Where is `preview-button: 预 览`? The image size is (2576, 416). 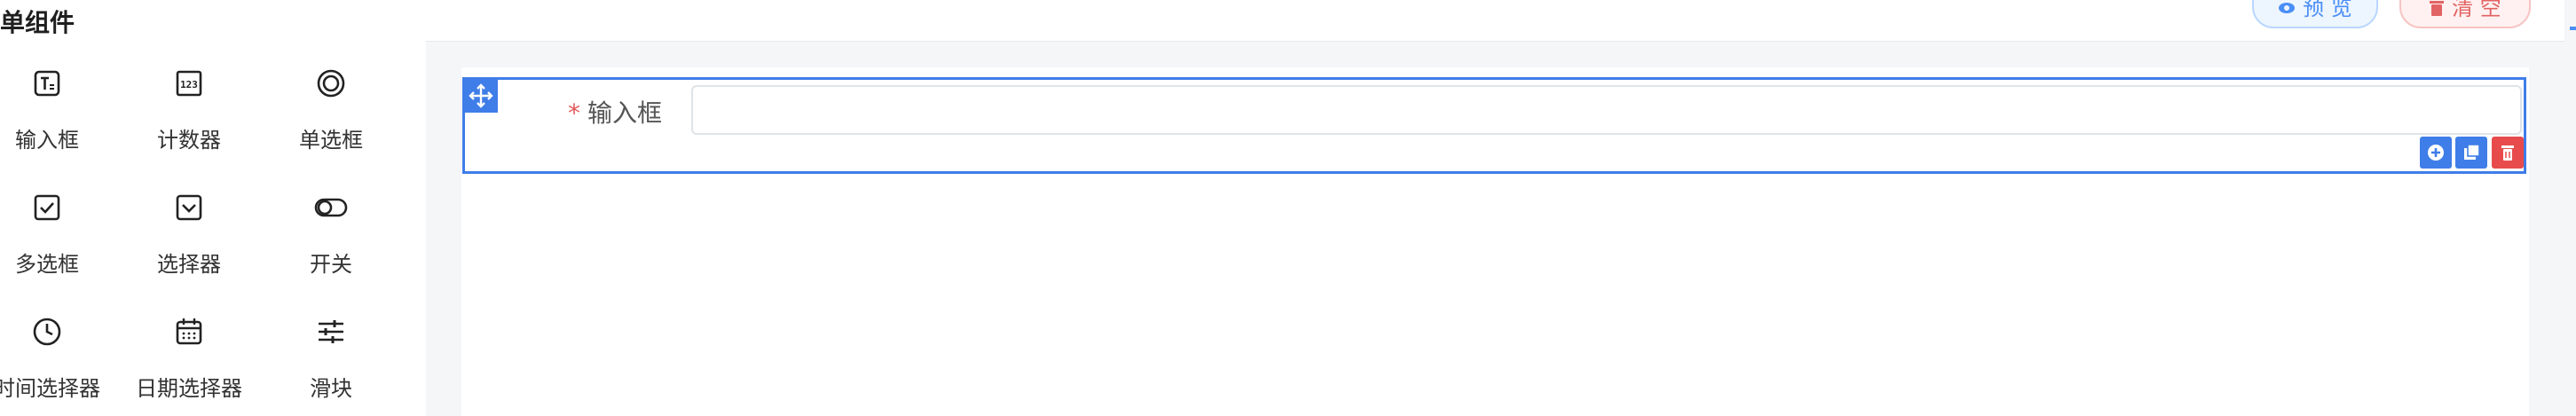 preview-button: 预 览 is located at coordinates (2315, 14).